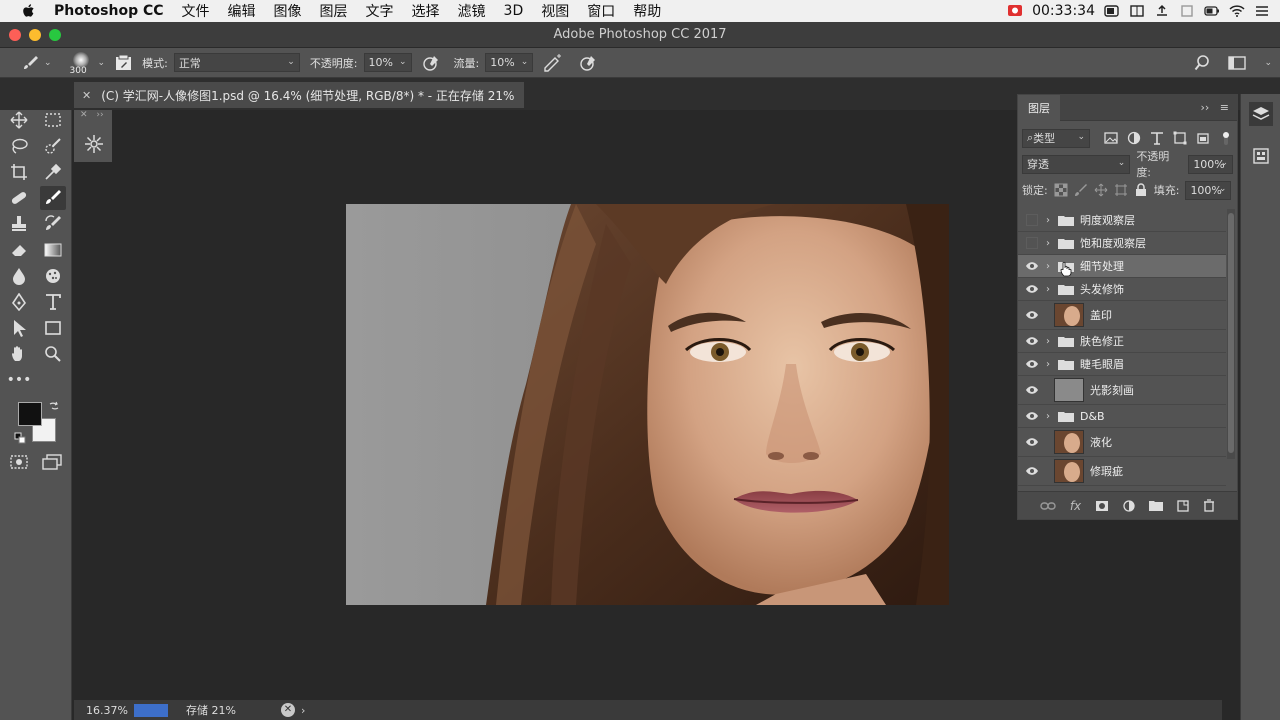  Describe the element at coordinates (109, 11) in the screenshot. I see `app-menu-photoshop: Photoshop CC` at that location.